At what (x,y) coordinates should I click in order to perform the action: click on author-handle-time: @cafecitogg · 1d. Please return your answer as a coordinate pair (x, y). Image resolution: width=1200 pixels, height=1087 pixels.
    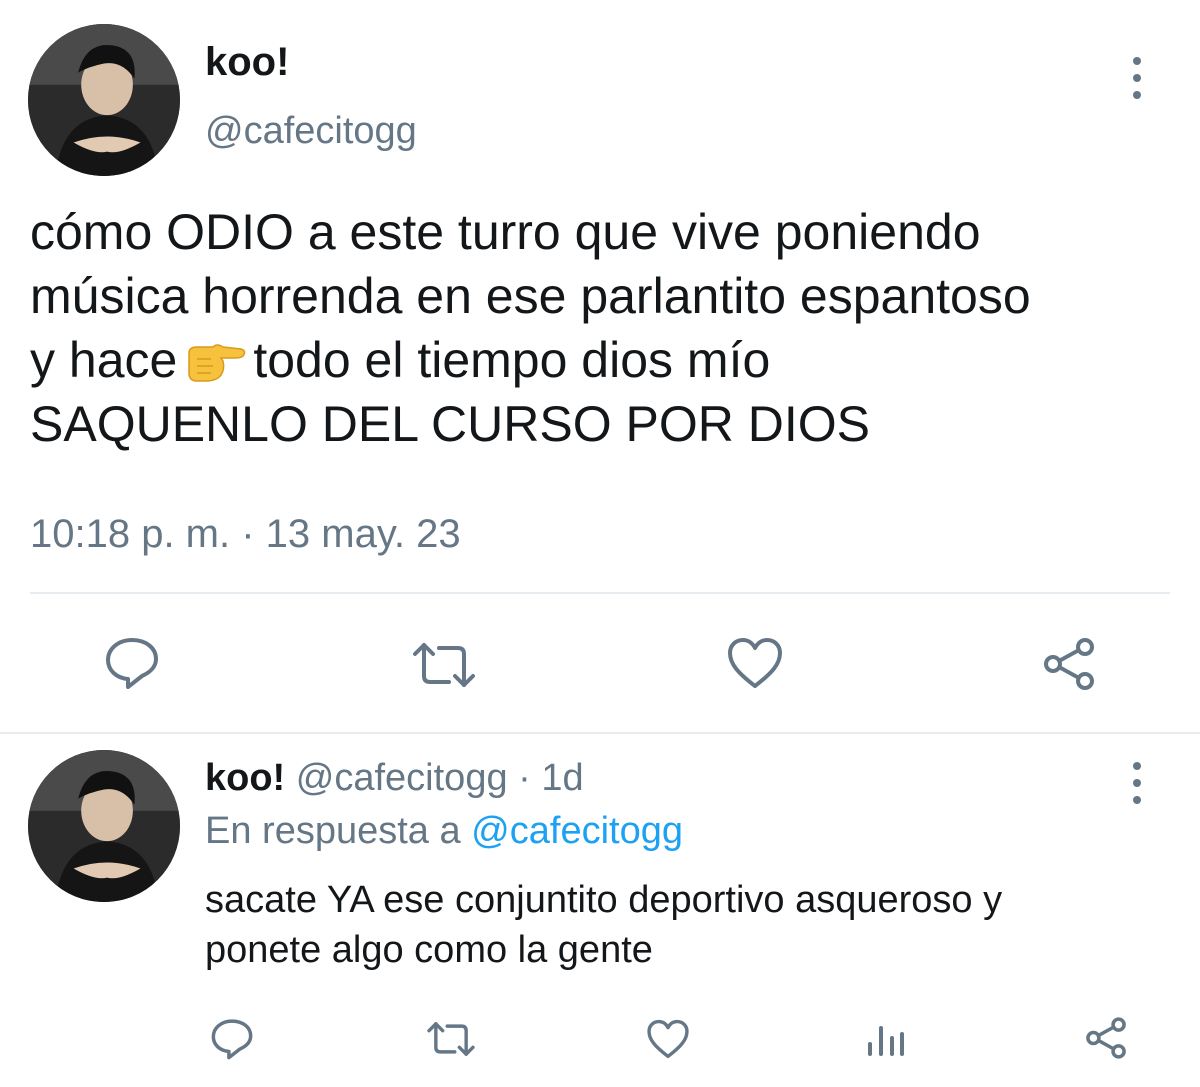
    Looking at the image, I should click on (440, 778).